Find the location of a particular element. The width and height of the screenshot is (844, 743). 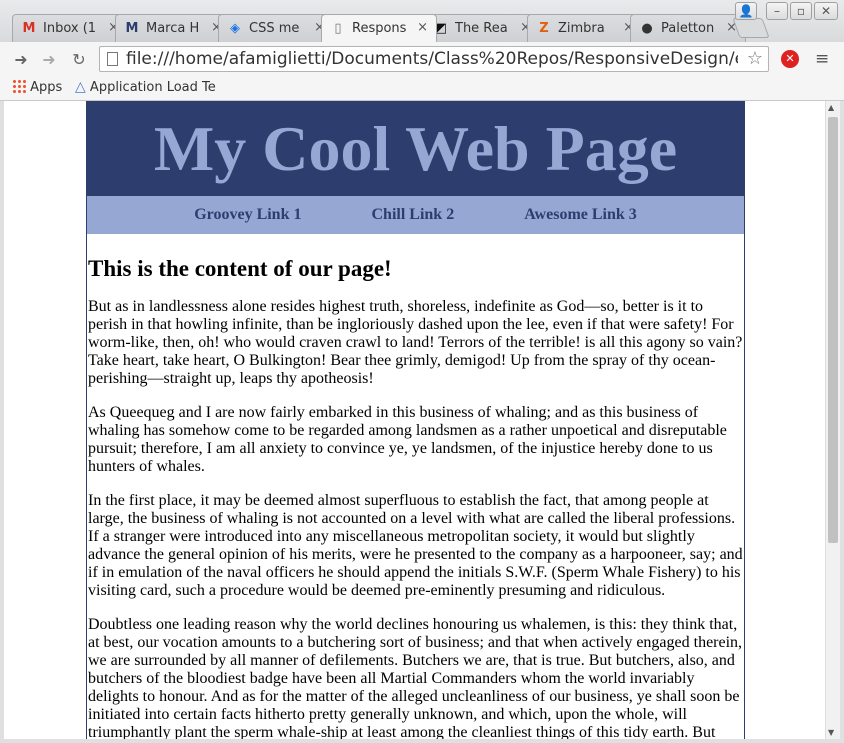

page-header: My Cool Web Page is located at coordinates (415, 148).